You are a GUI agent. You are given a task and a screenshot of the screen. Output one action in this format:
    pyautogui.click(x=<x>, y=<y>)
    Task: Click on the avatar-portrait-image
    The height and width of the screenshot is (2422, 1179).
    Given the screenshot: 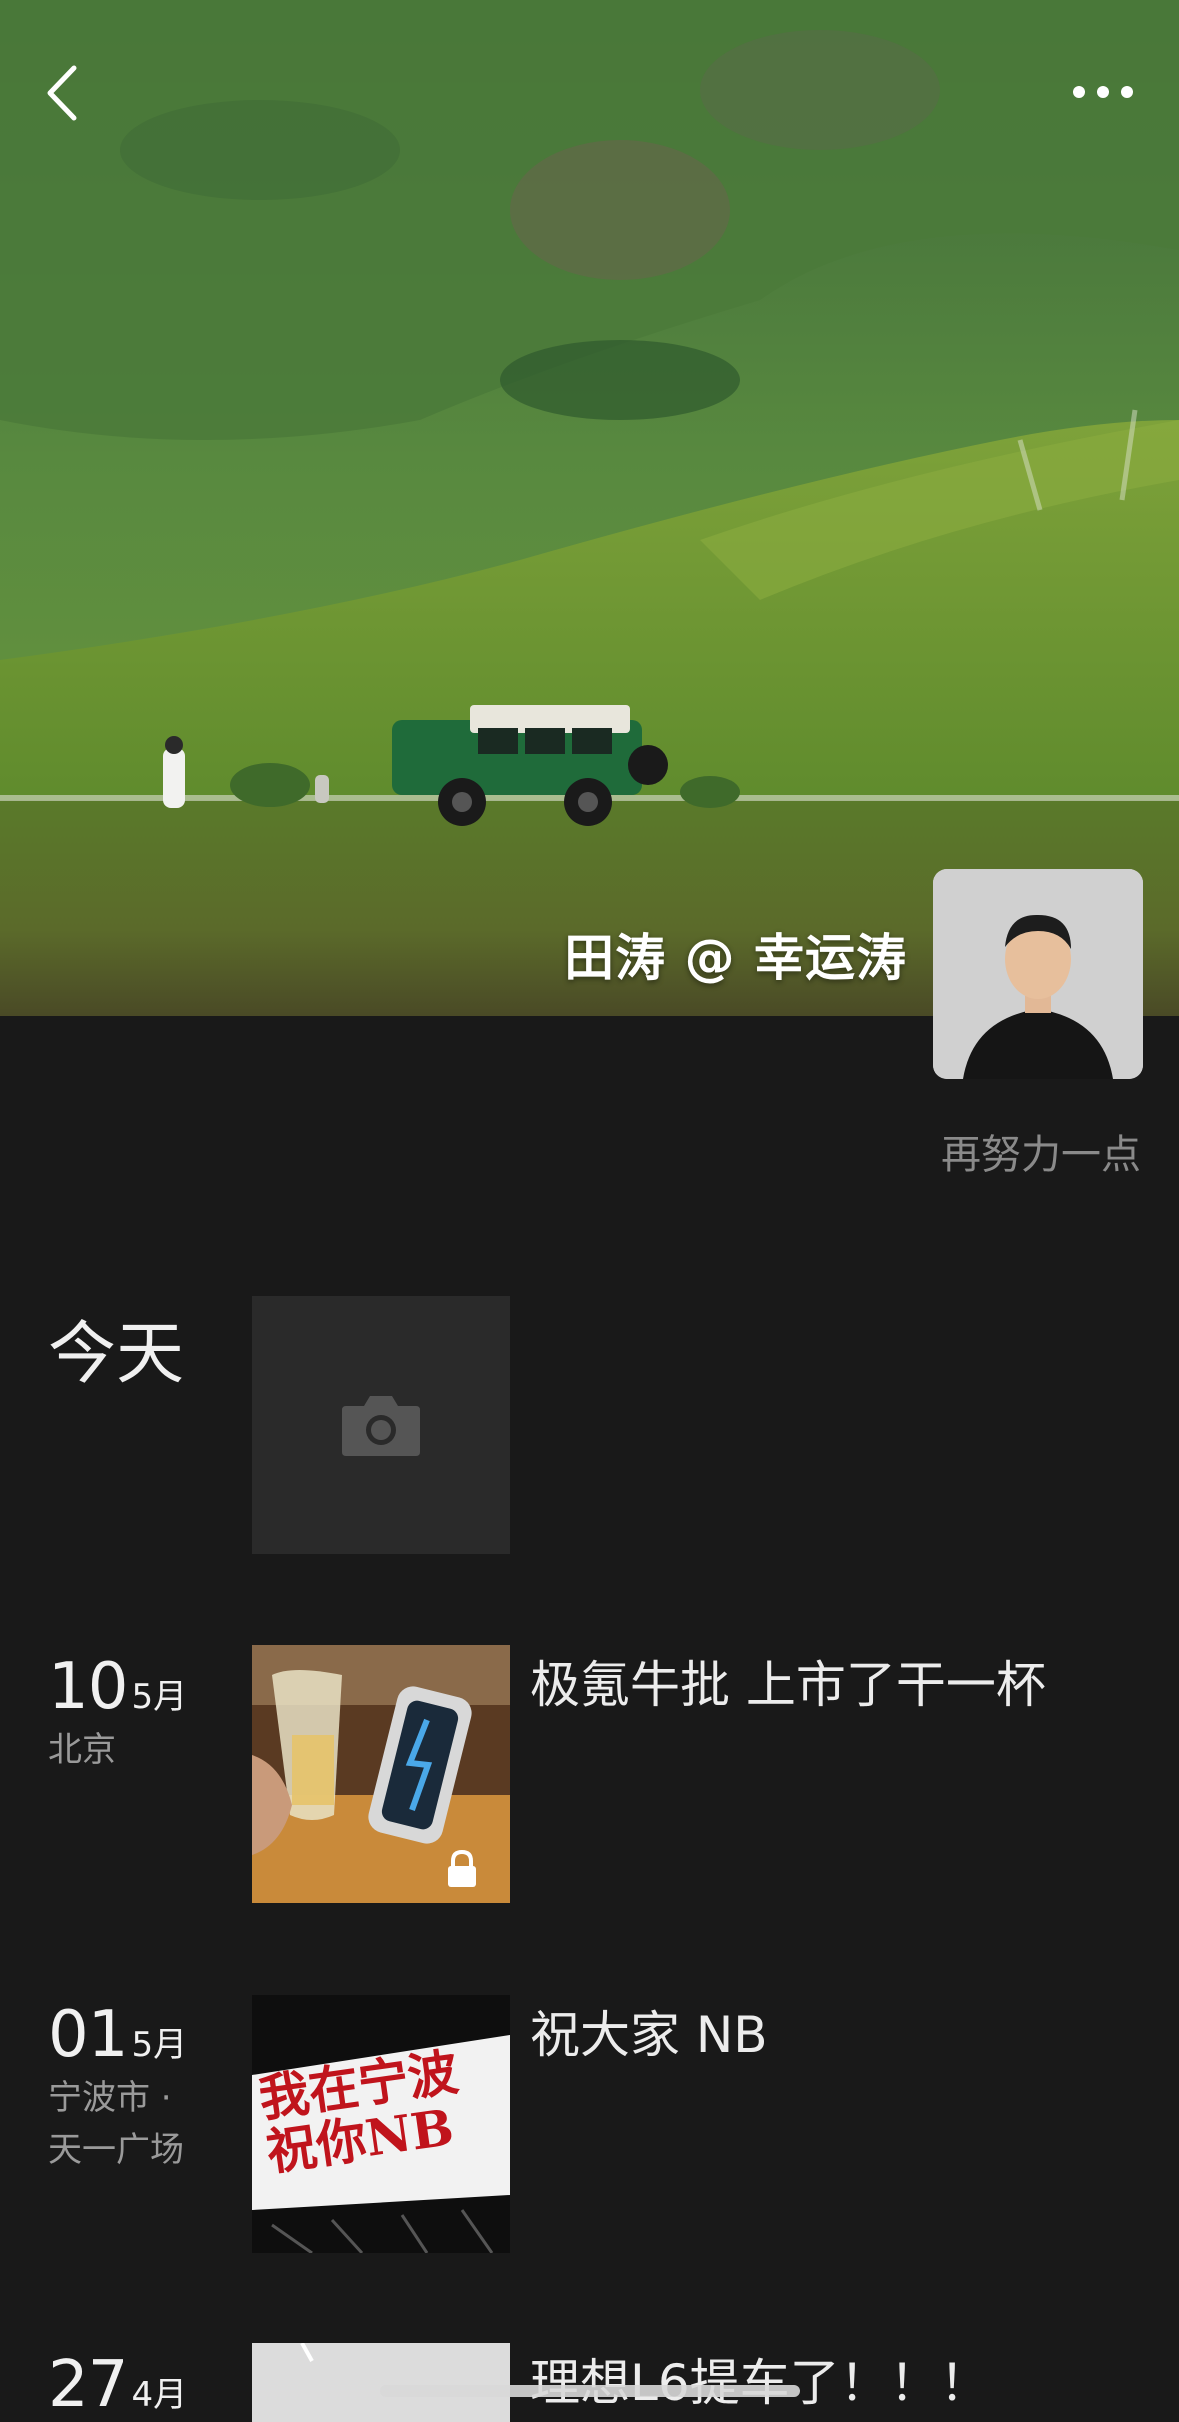 What is the action you would take?
    pyautogui.click(x=1038, y=974)
    